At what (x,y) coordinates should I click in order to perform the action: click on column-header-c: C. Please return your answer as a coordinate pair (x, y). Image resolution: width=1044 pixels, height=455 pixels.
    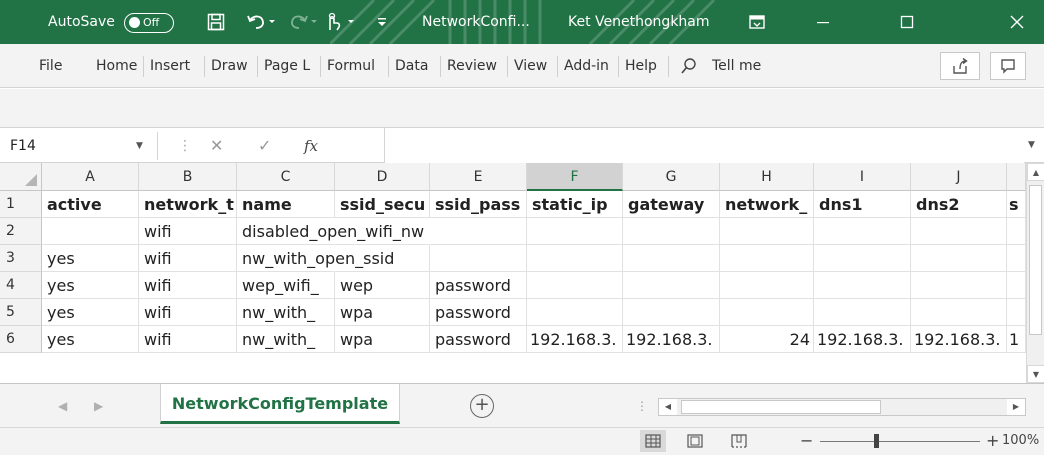
    Looking at the image, I should click on (286, 177).